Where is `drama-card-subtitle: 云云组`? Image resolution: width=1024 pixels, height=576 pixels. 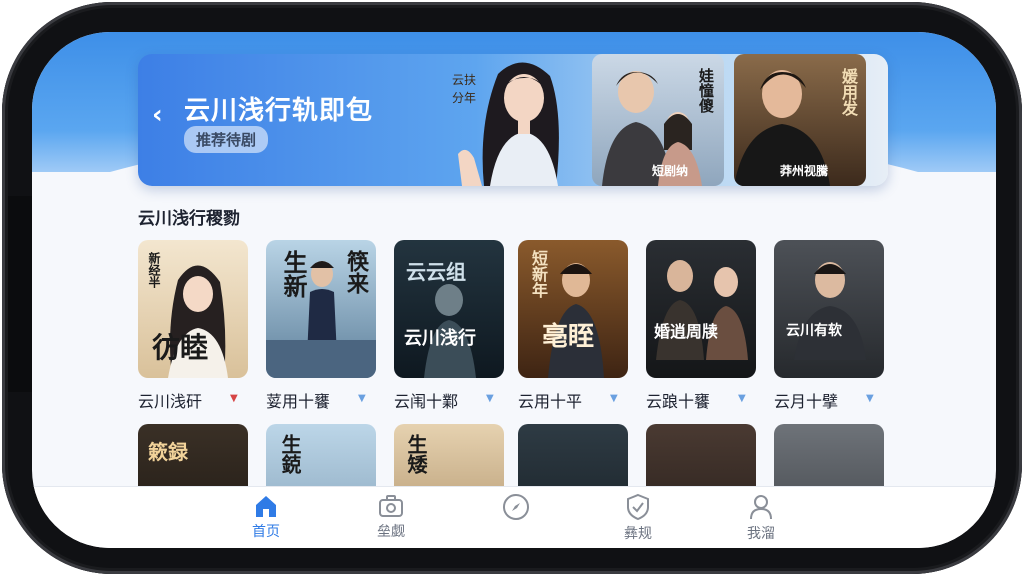 drama-card-subtitle: 云云组 is located at coordinates (436, 272).